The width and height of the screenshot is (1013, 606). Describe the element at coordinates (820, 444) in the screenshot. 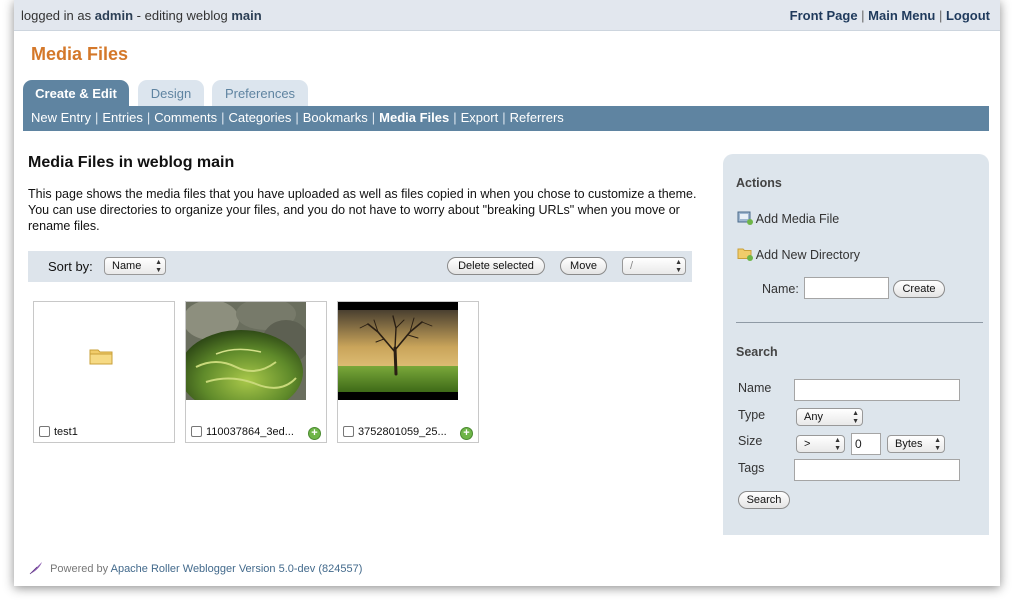

I see `size-operator-select: > ▲ ▼` at that location.